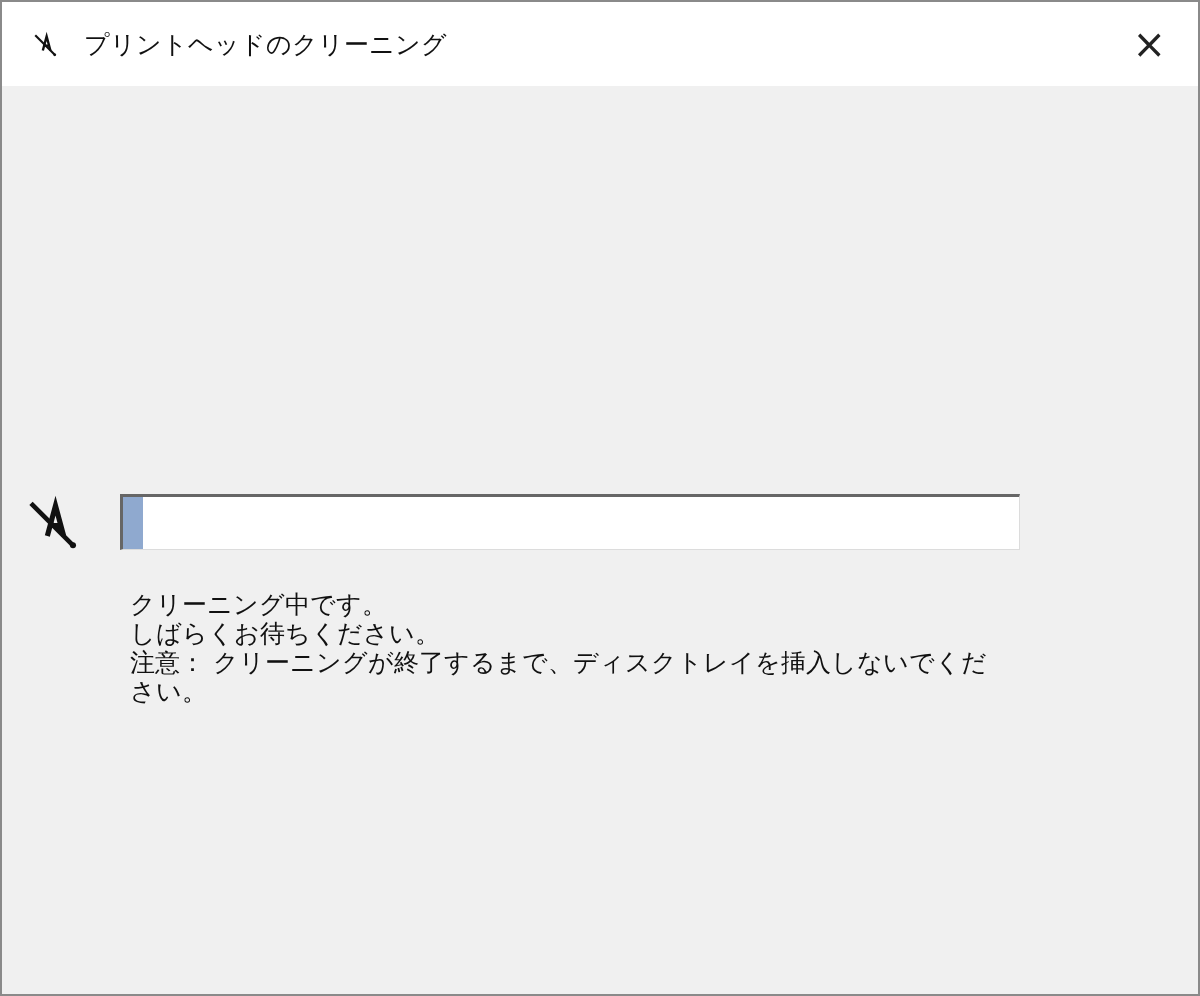 This screenshot has width=1200, height=996. I want to click on status-message: しばらくお待ちください。, so click(285, 633).